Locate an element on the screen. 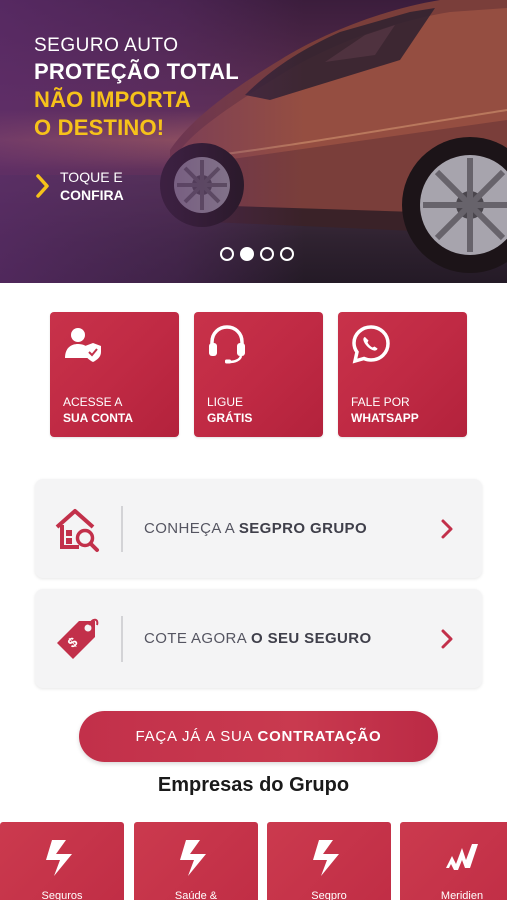 This screenshot has height=900, width=507. hero-highlight-1: NÃO IMPORTA is located at coordinates (113, 99).